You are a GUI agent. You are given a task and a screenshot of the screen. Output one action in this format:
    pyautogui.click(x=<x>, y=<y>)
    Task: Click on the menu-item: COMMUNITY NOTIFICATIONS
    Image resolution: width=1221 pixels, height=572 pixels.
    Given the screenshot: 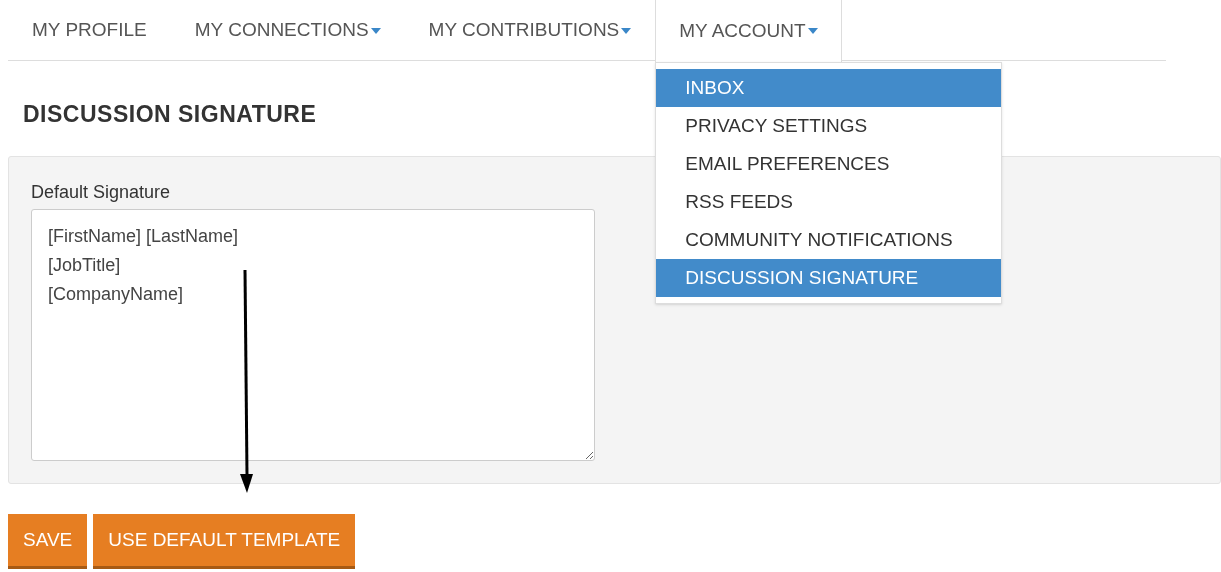 What is the action you would take?
    pyautogui.click(x=829, y=240)
    